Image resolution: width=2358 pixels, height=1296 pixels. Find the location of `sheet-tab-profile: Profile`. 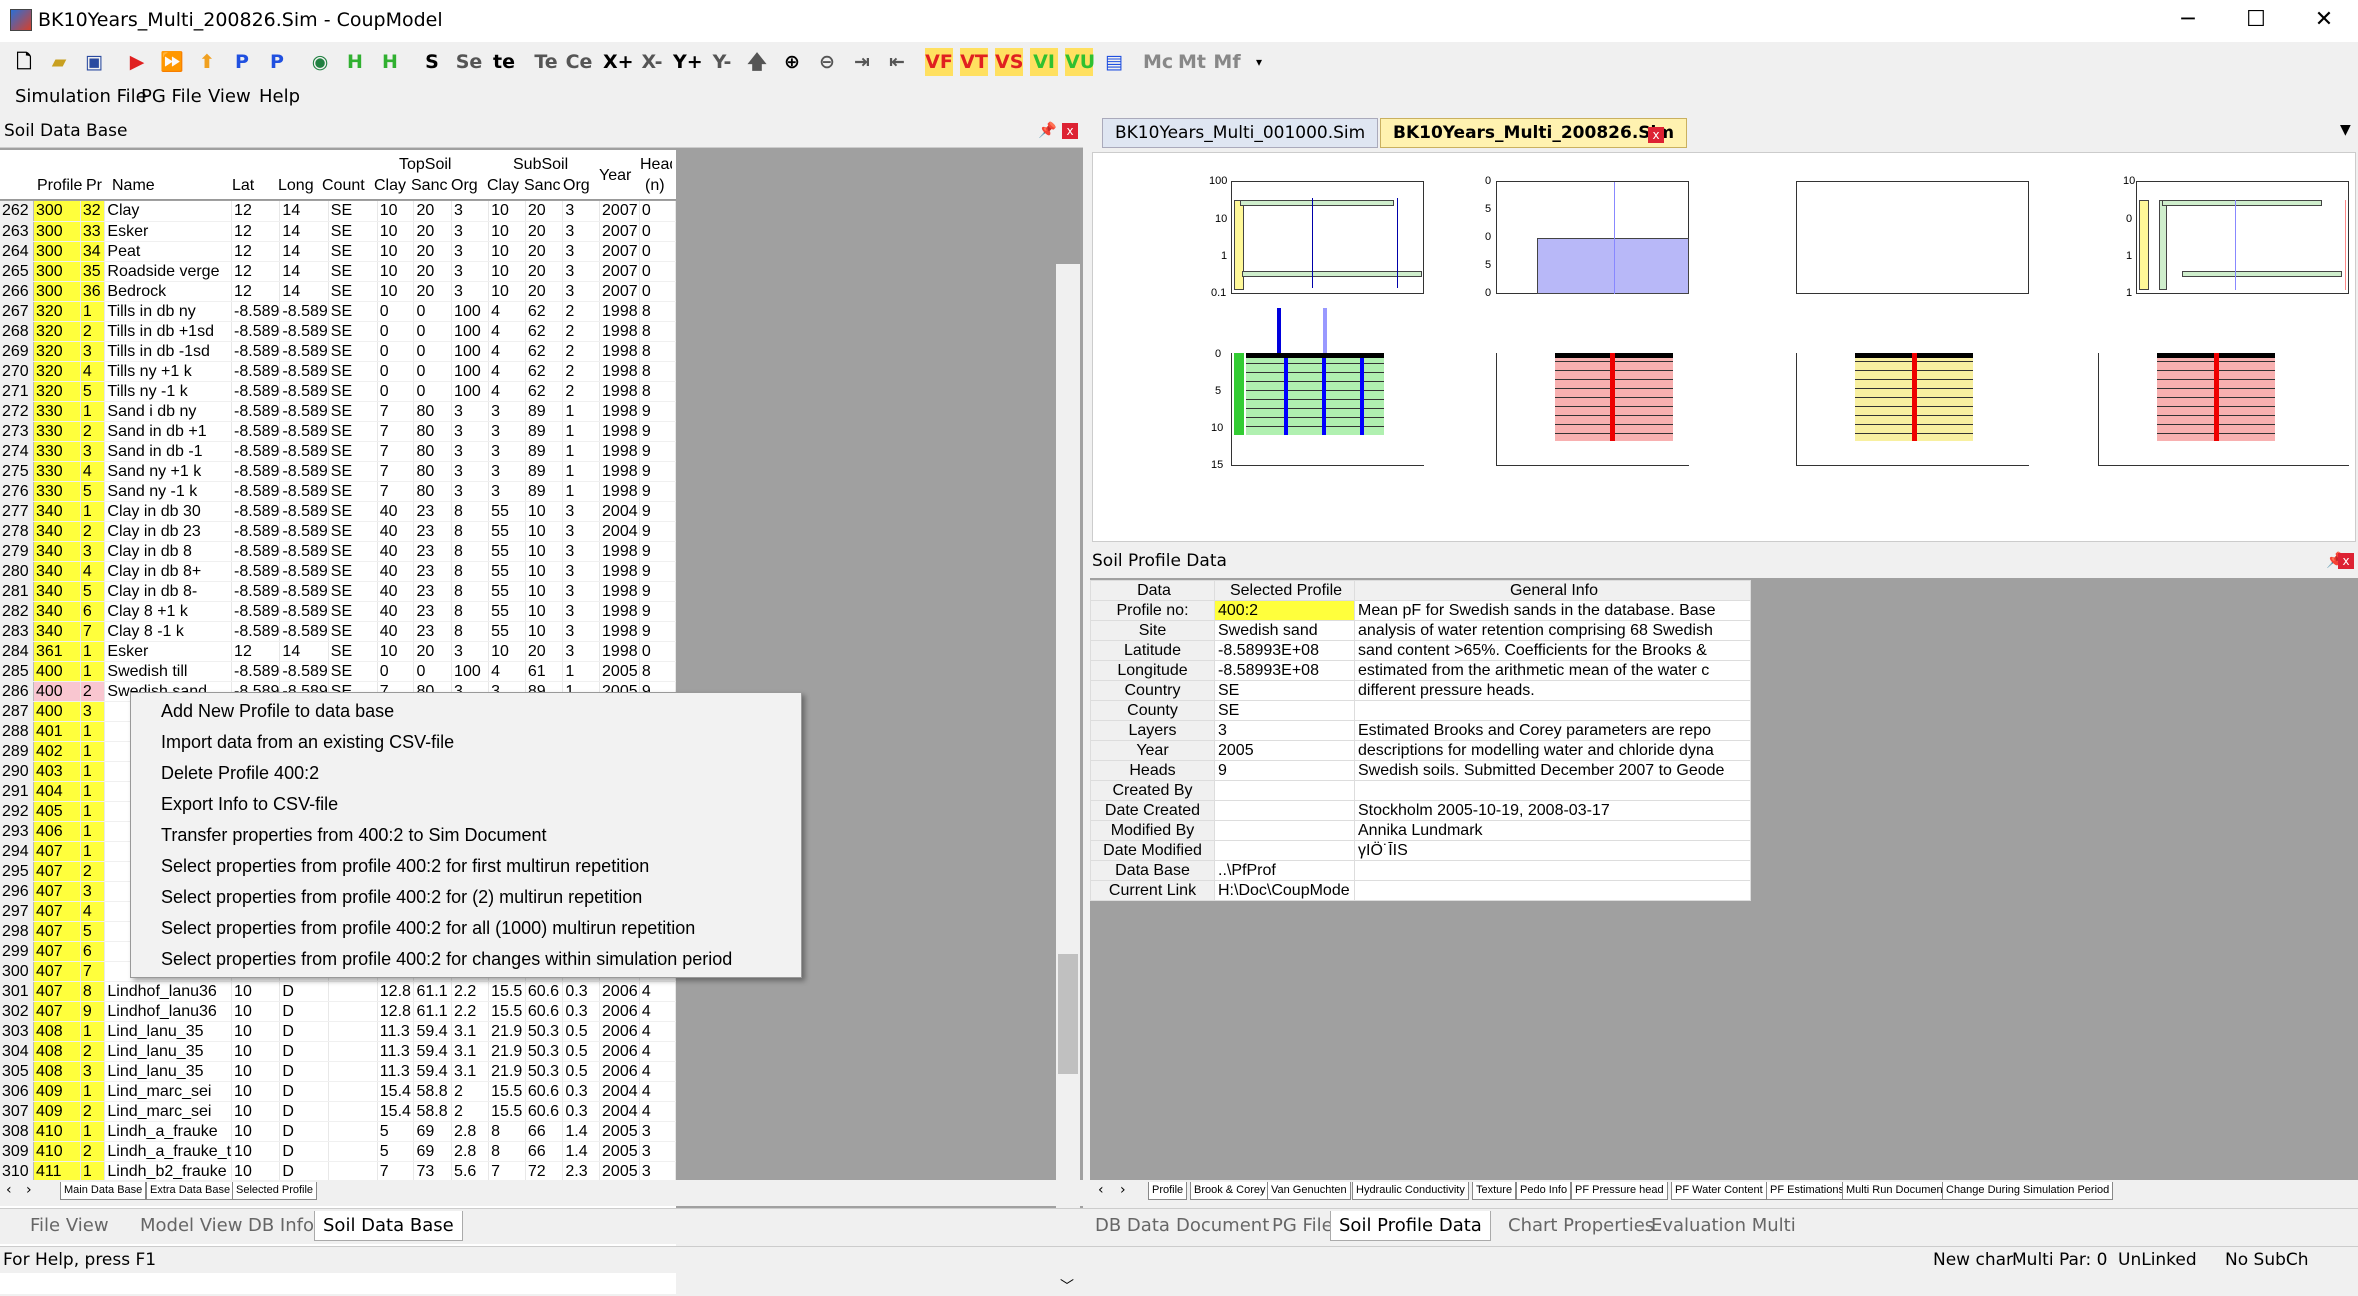

sheet-tab-profile: Profile is located at coordinates (1168, 1191).